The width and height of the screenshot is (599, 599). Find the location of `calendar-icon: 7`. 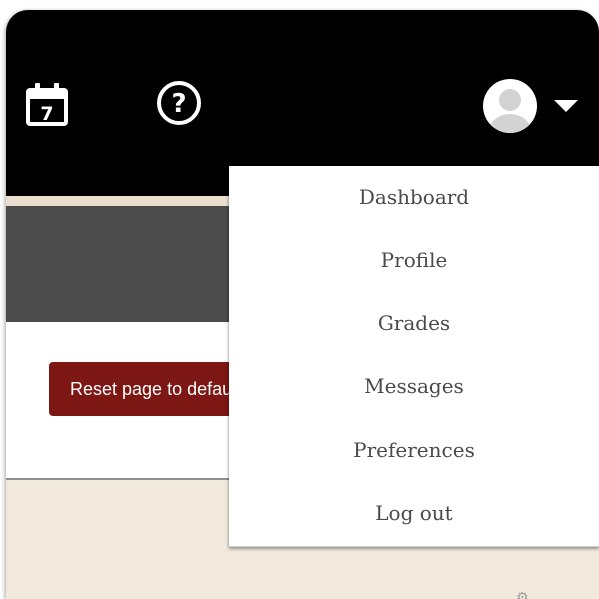

calendar-icon: 7 is located at coordinates (47, 104).